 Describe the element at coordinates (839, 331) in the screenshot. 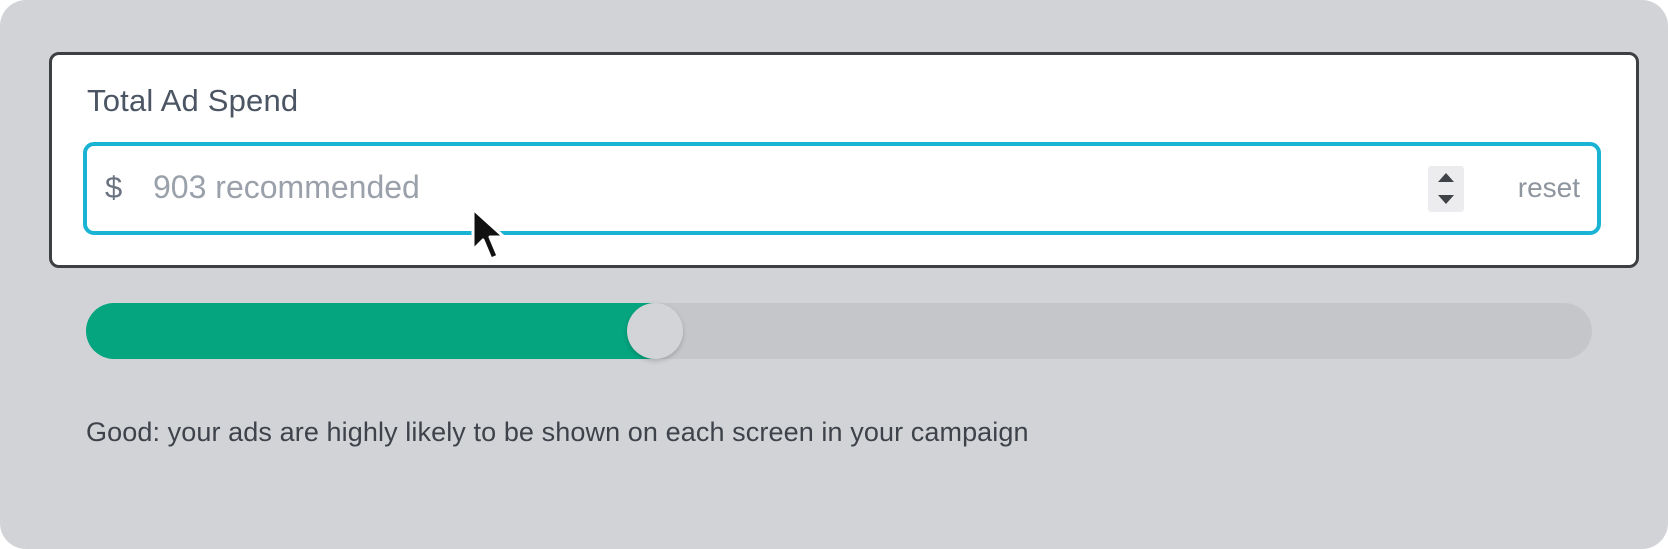

I see `spend-slider-track` at that location.